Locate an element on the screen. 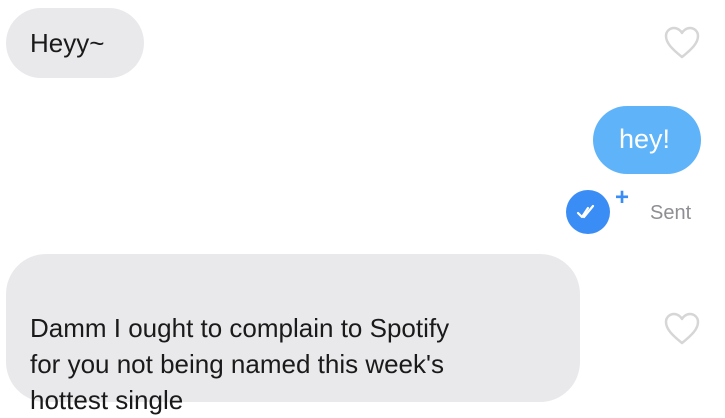 This screenshot has width=725, height=418. double-check-icon is located at coordinates (585, 211).